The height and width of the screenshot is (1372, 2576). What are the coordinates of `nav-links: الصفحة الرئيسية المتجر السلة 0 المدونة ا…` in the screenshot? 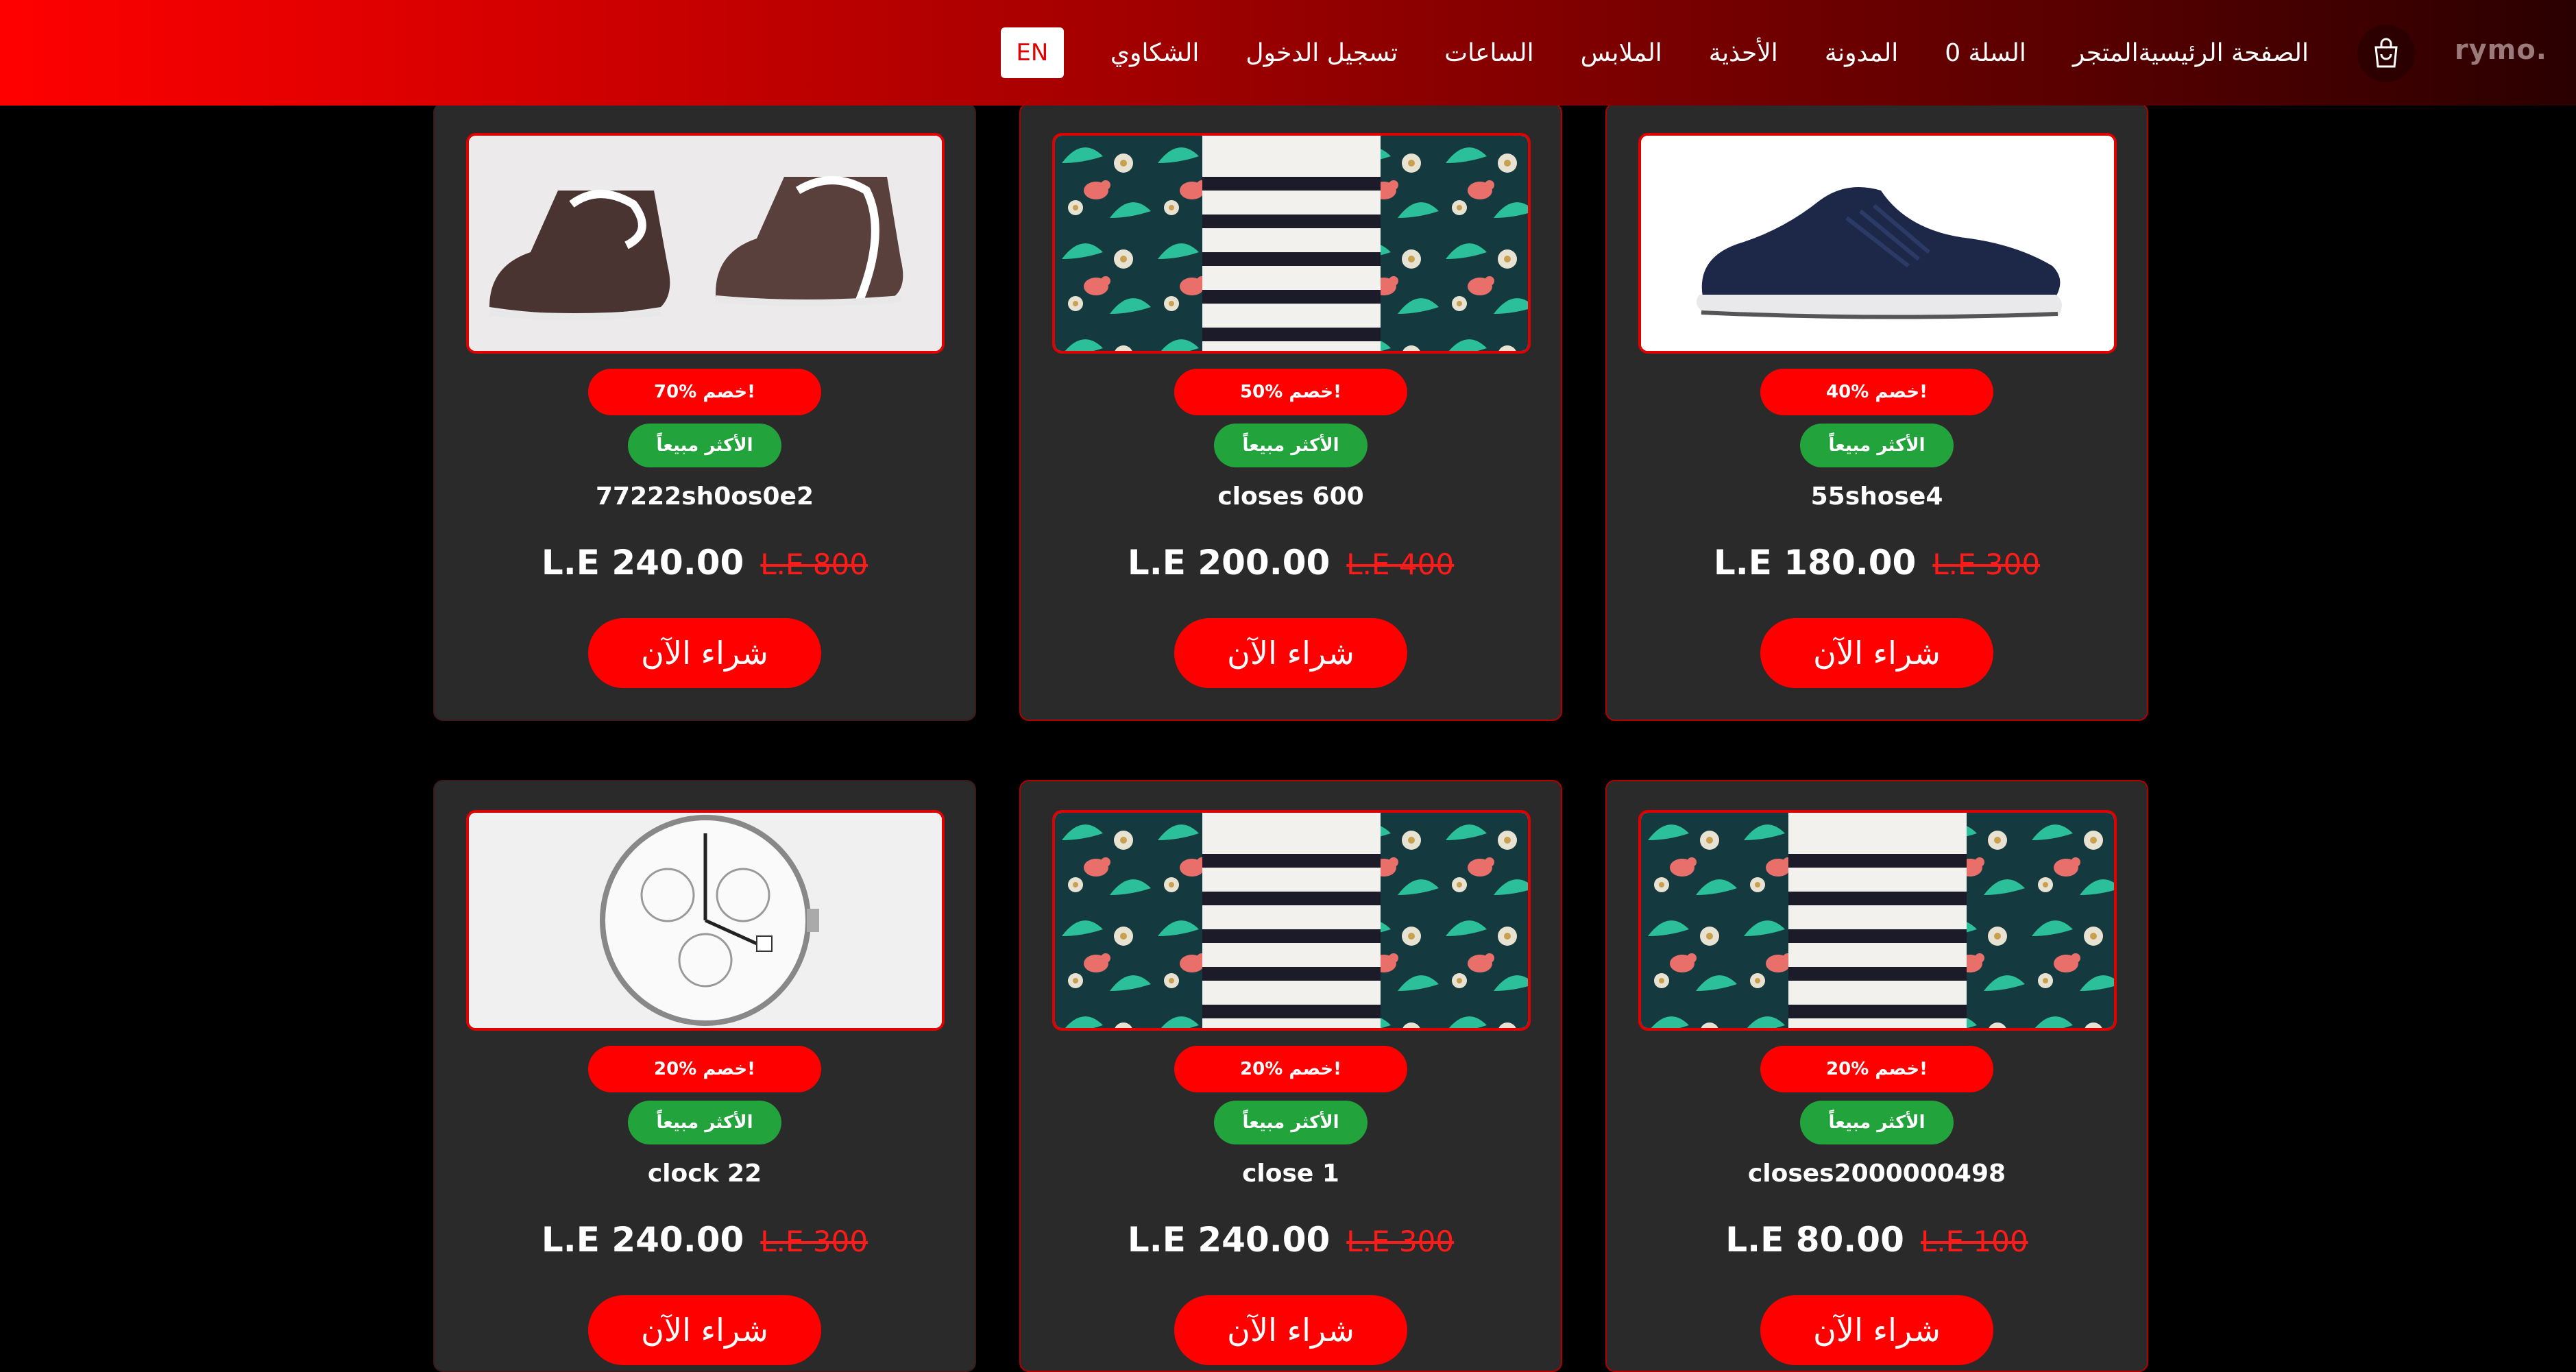 It's located at (1635, 53).